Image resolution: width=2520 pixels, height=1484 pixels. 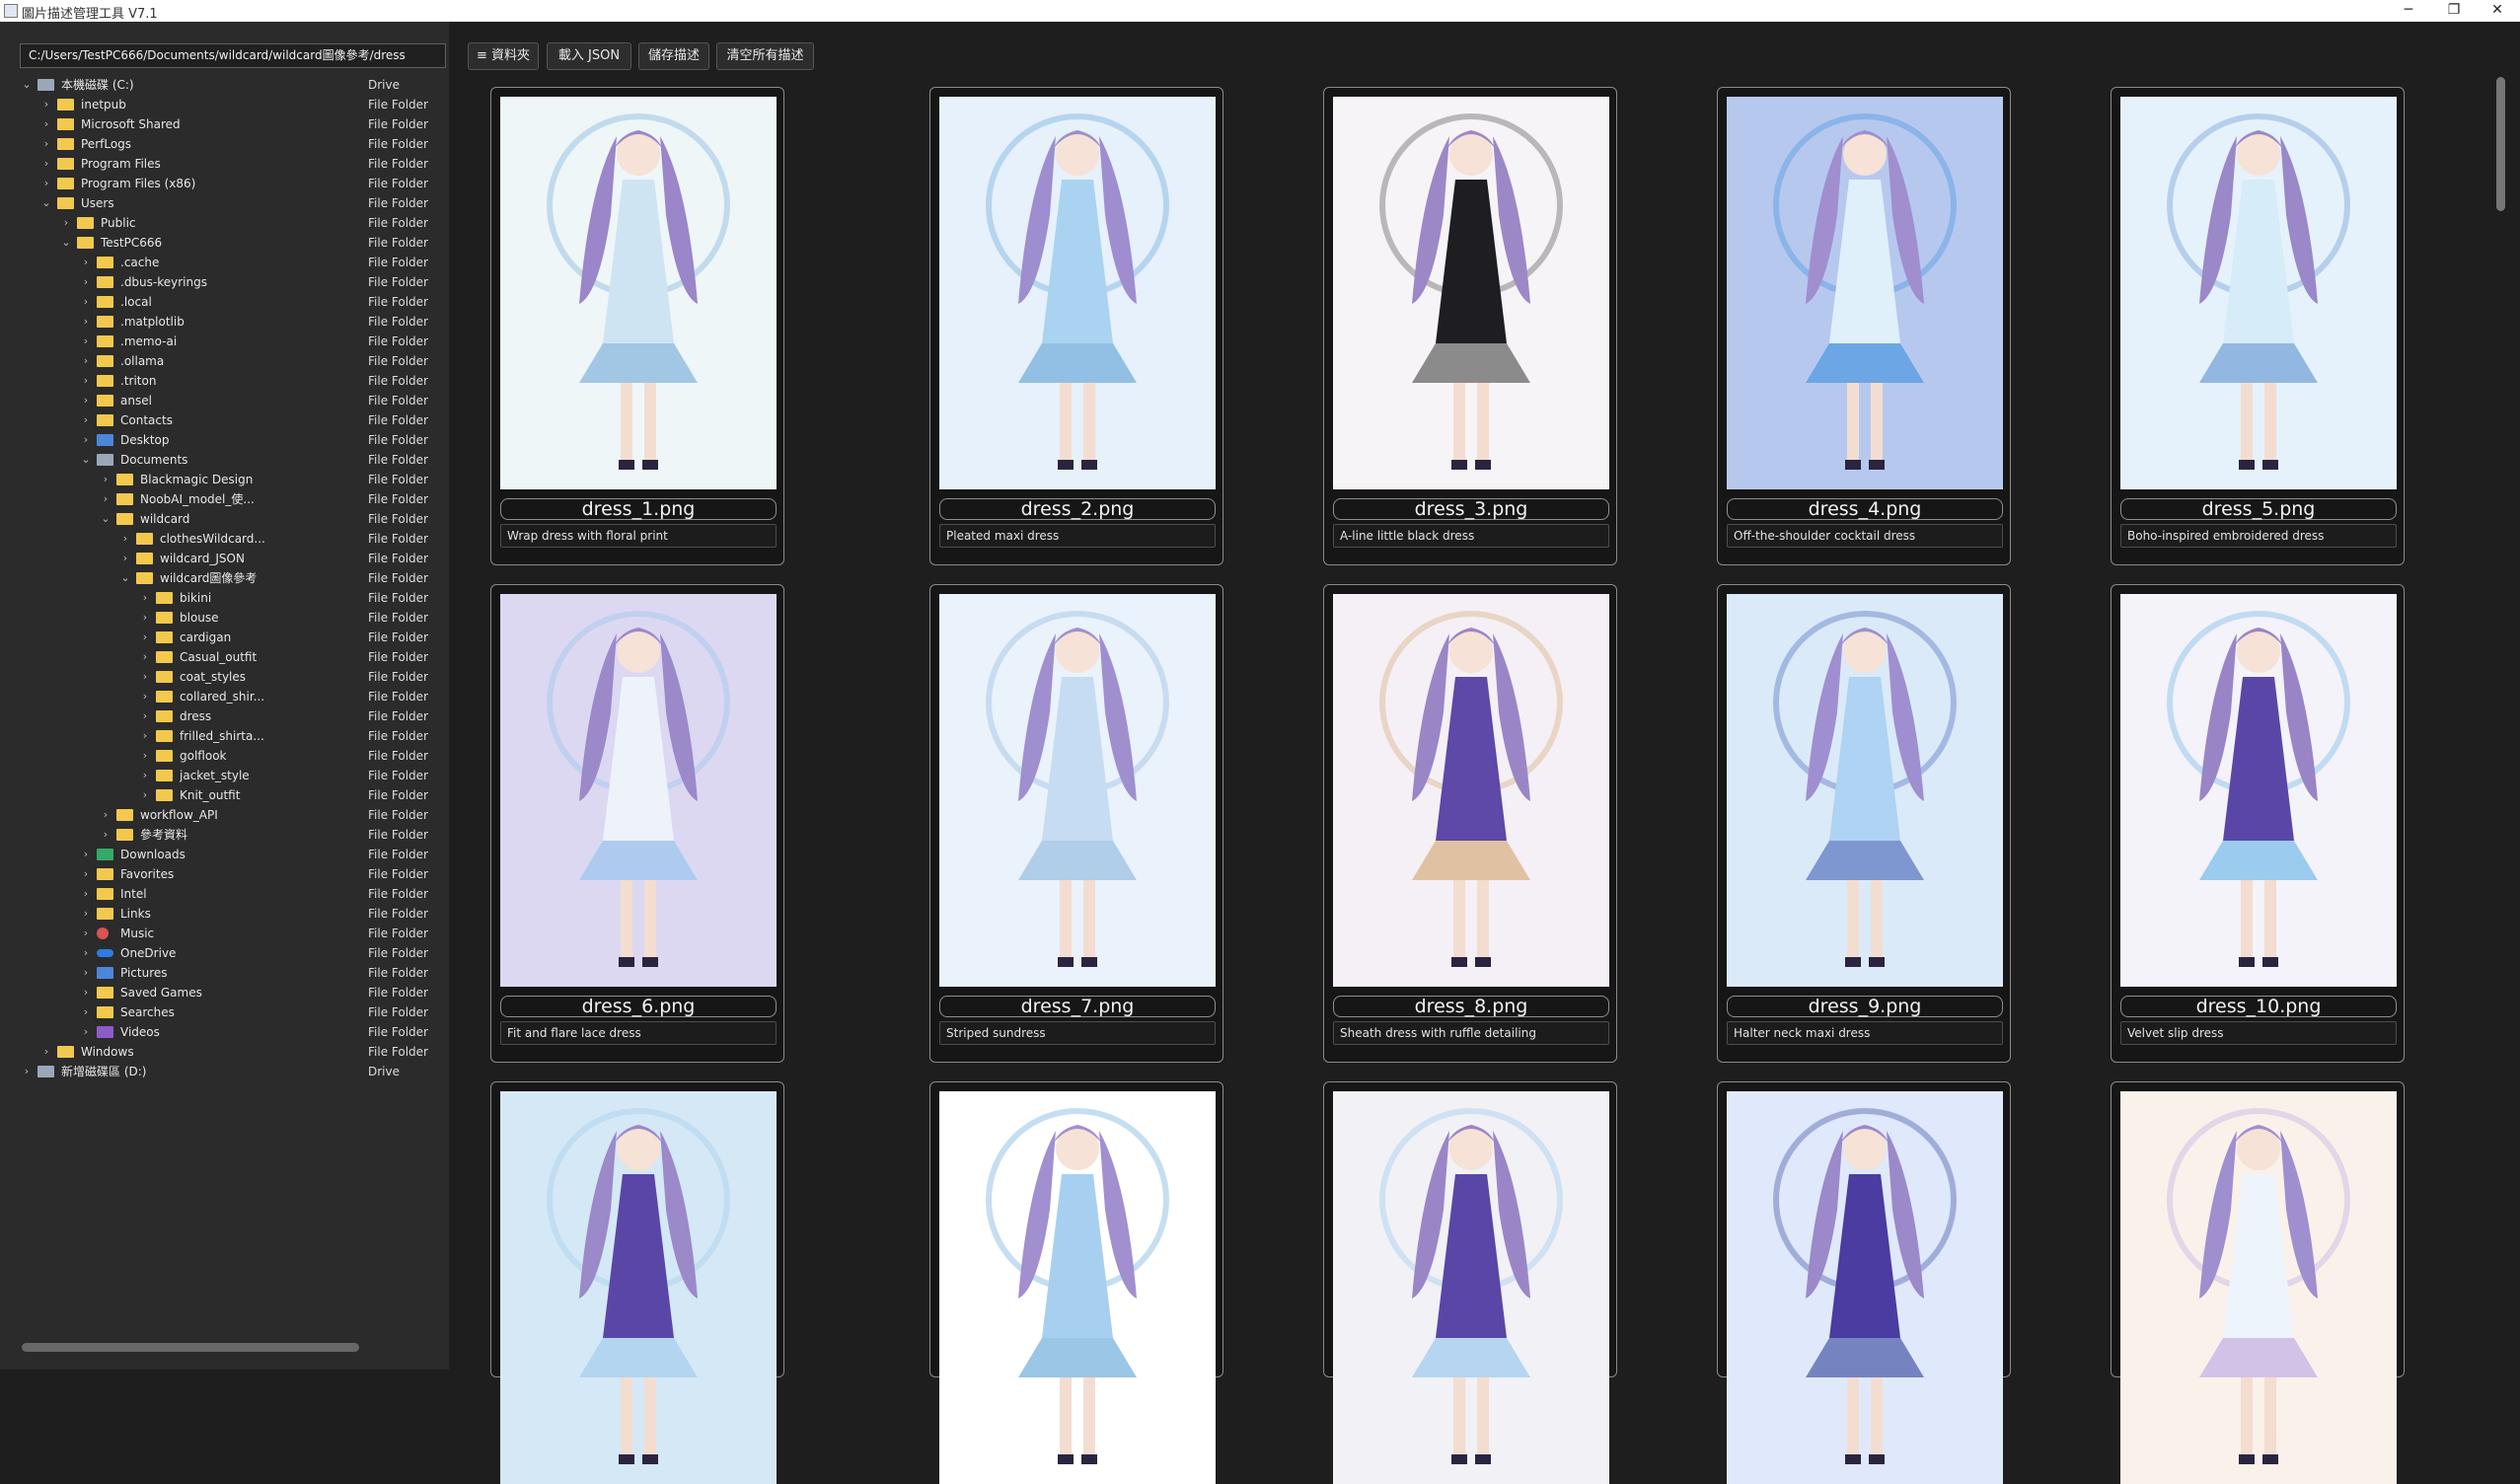 I want to click on tree-item: › clothesWildcard... File Folder, so click(x=232, y=539).